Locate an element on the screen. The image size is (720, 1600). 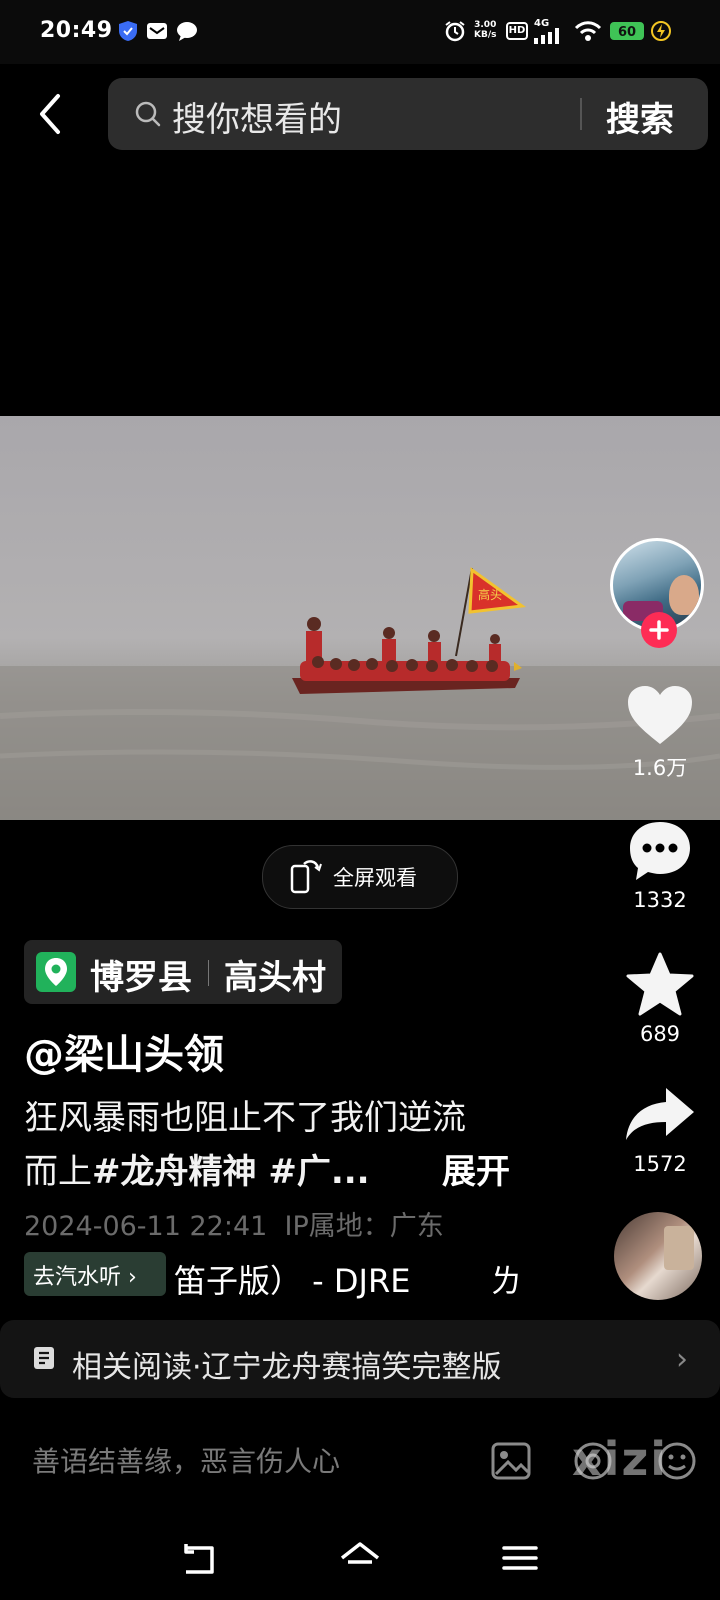
share-count: 1572 is located at coordinates (660, 1164).